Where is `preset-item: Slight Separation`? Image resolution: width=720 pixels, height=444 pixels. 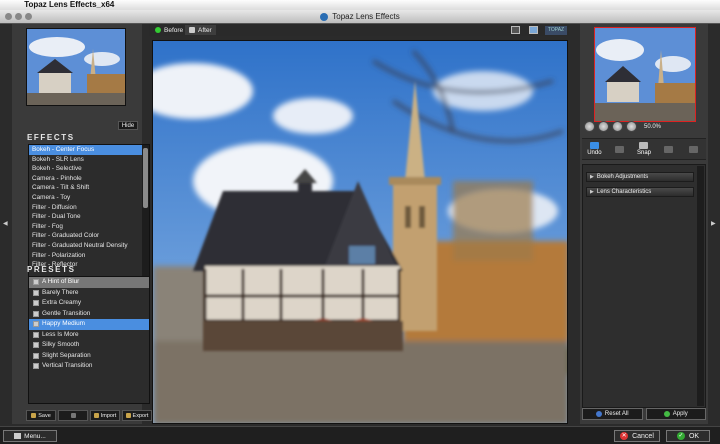 preset-item: Slight Separation is located at coordinates (89, 356).